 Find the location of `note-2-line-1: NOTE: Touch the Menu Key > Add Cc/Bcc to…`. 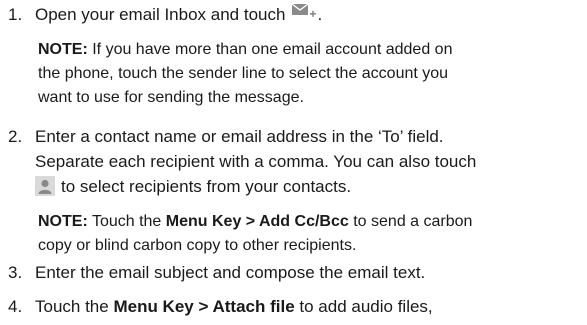

note-2-line-1: NOTE: Touch the Menu Key > Add Cc/Bcc to… is located at coordinates (255, 221).